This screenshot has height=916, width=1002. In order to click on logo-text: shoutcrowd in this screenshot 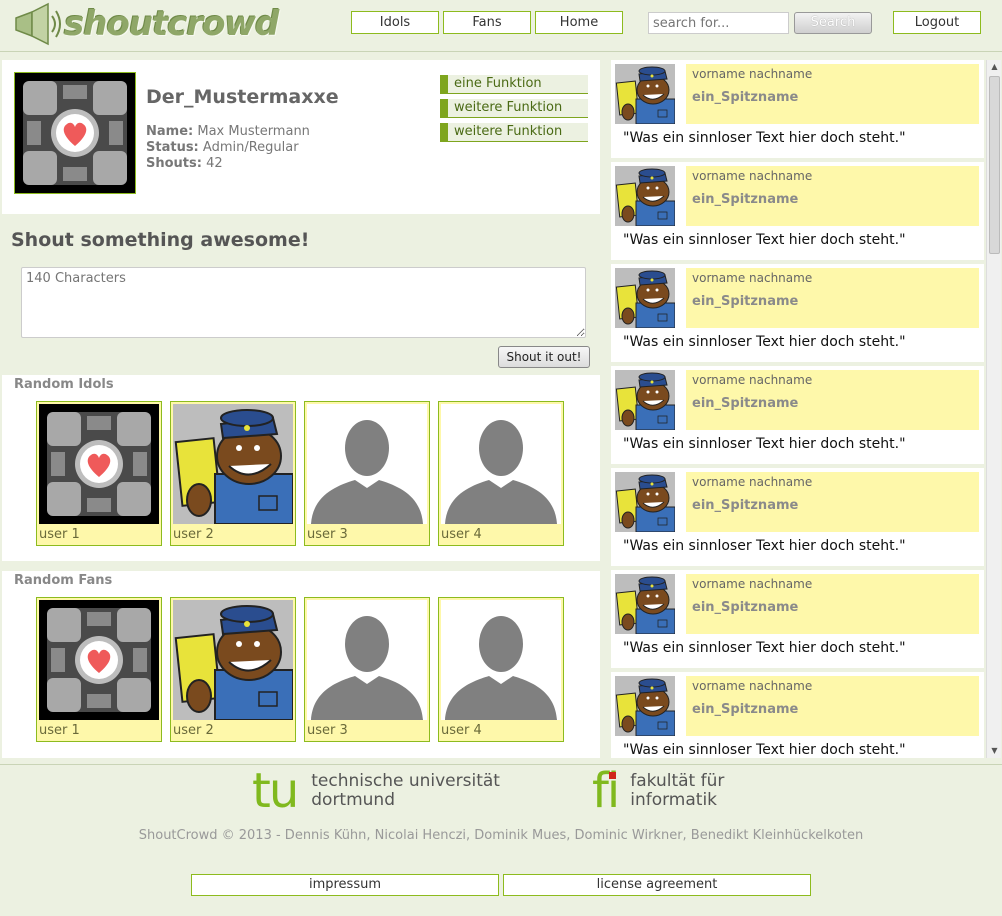, I will do `click(171, 24)`.